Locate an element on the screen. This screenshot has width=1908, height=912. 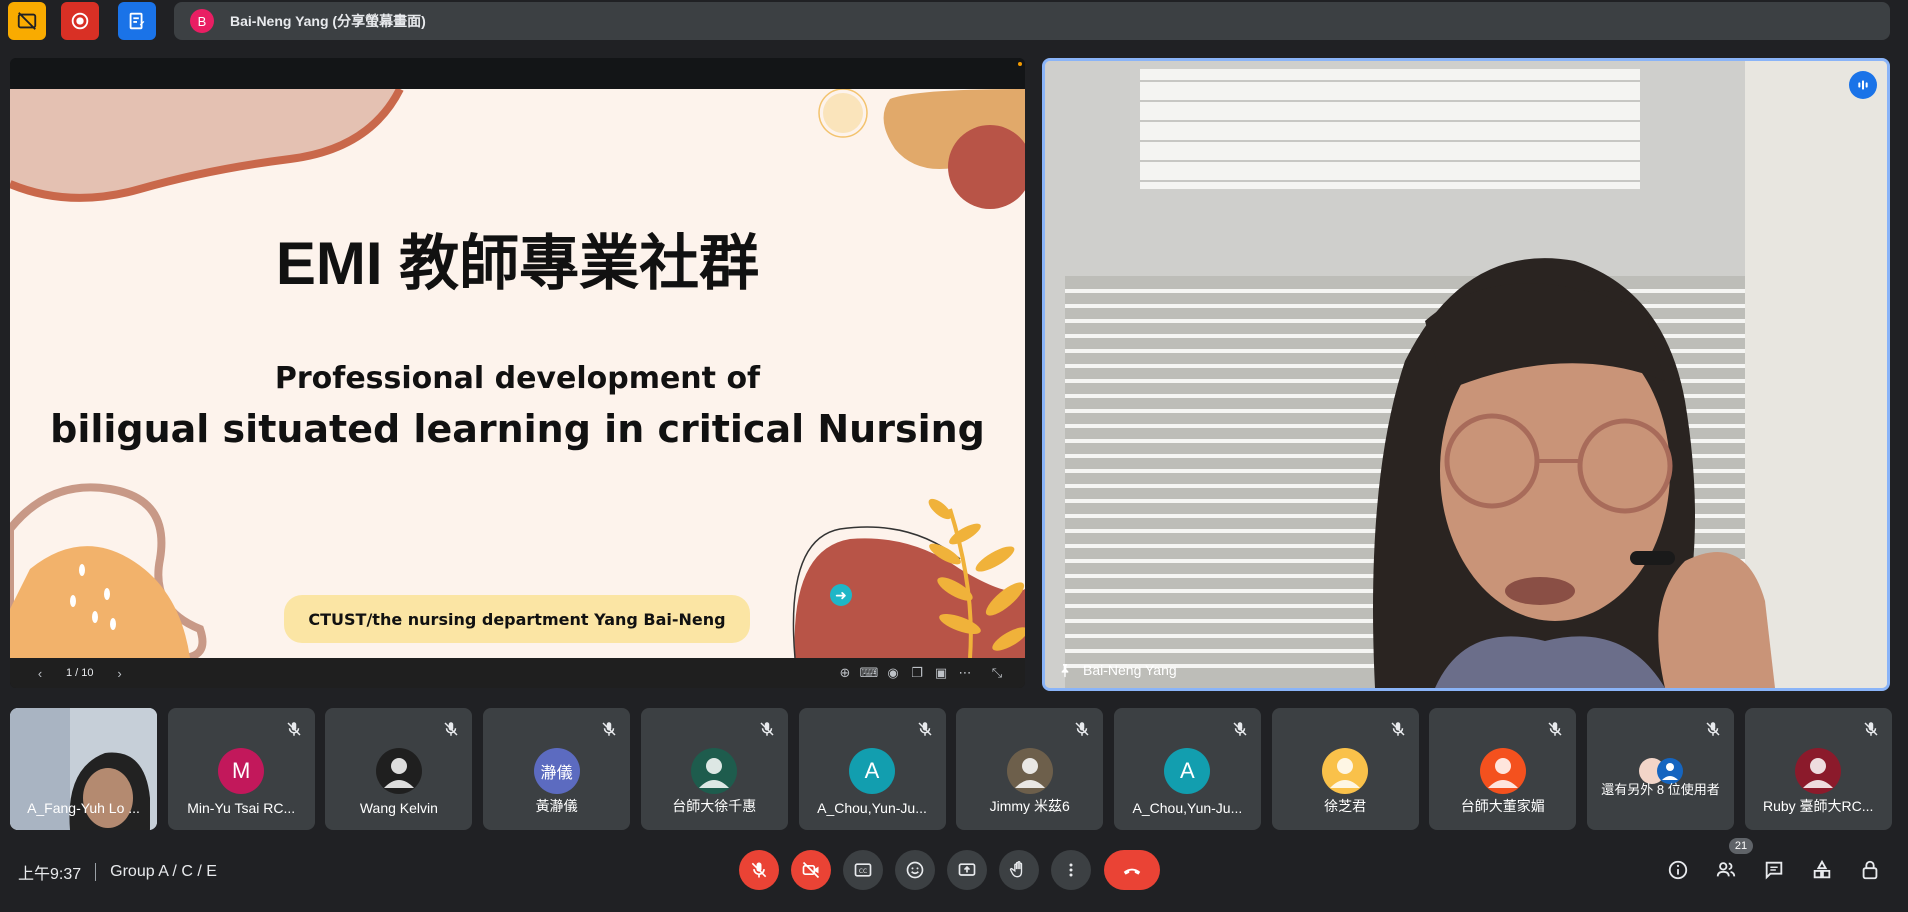
participant-tile: 還有另外 8 位使用者 is located at coordinates (1660, 769).